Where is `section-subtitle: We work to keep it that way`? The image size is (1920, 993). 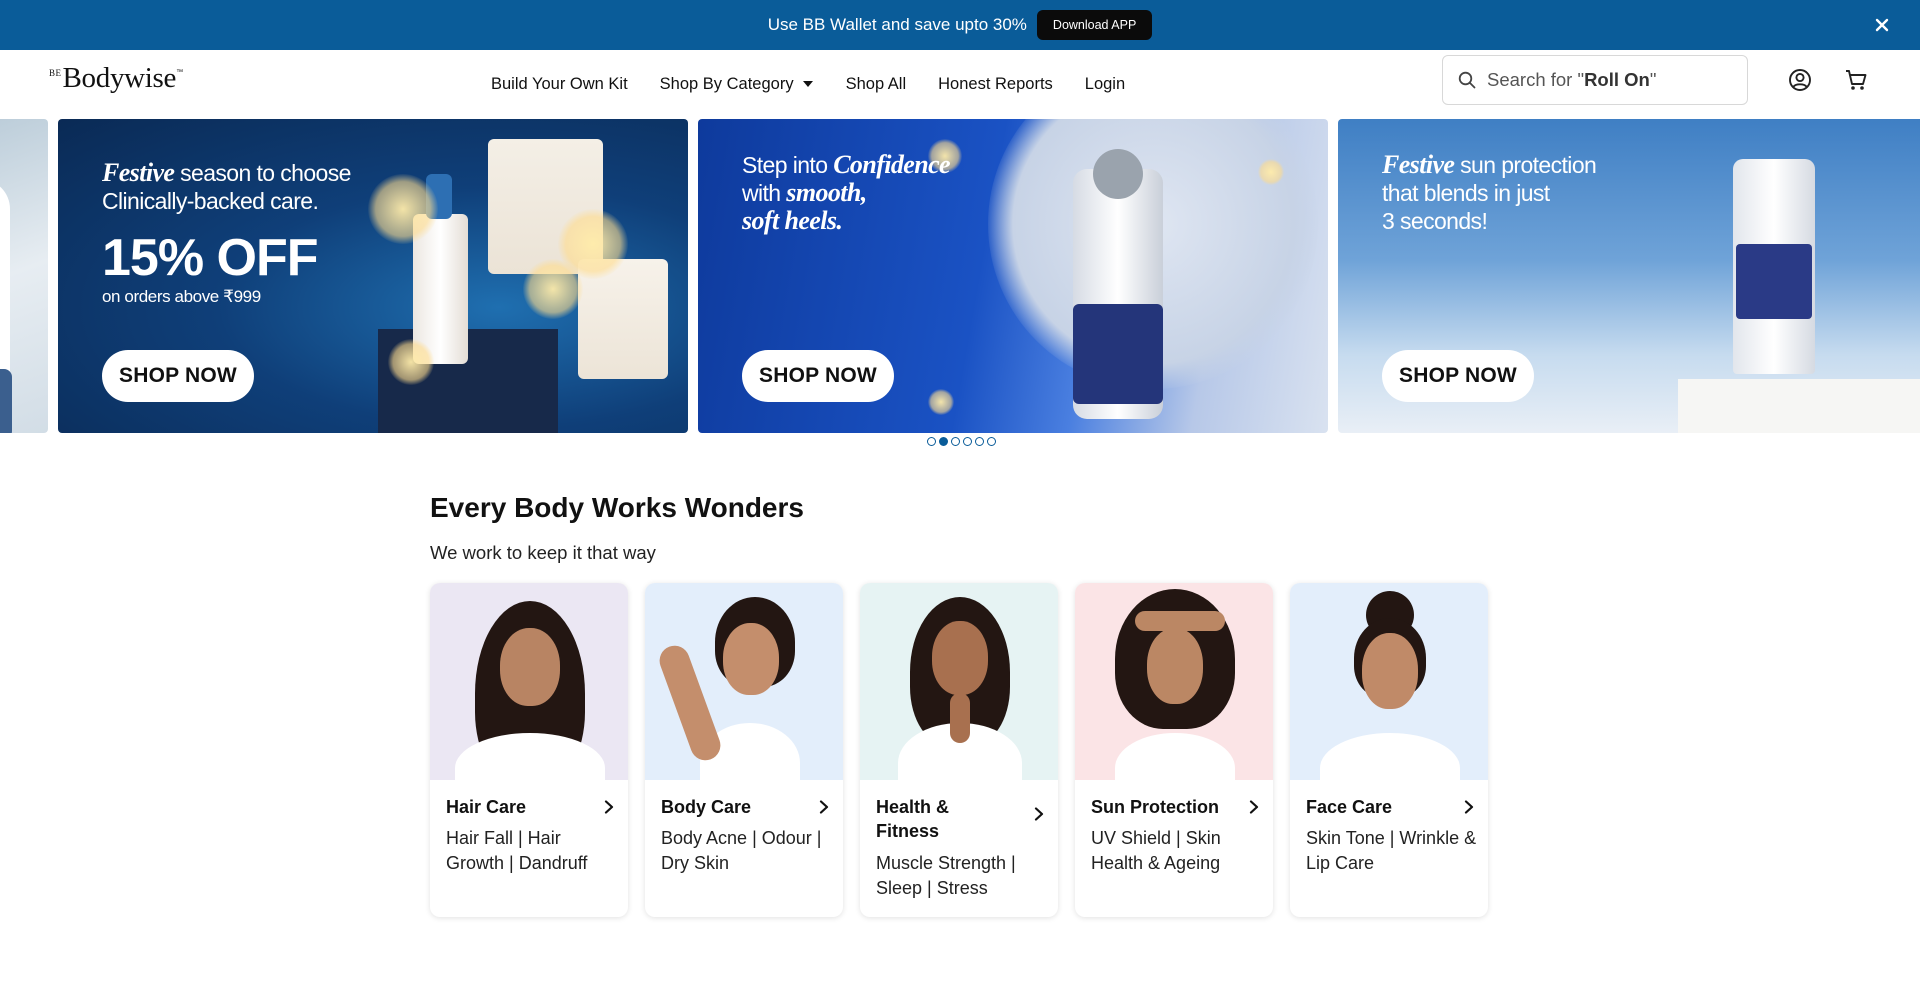 section-subtitle: We work to keep it that way is located at coordinates (543, 552).